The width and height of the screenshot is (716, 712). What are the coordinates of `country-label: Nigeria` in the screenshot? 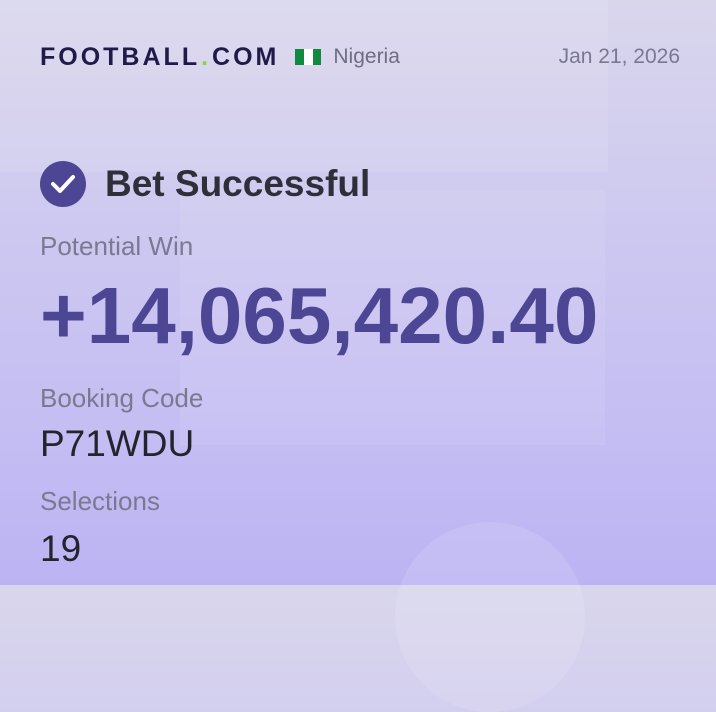 It's located at (366, 56).